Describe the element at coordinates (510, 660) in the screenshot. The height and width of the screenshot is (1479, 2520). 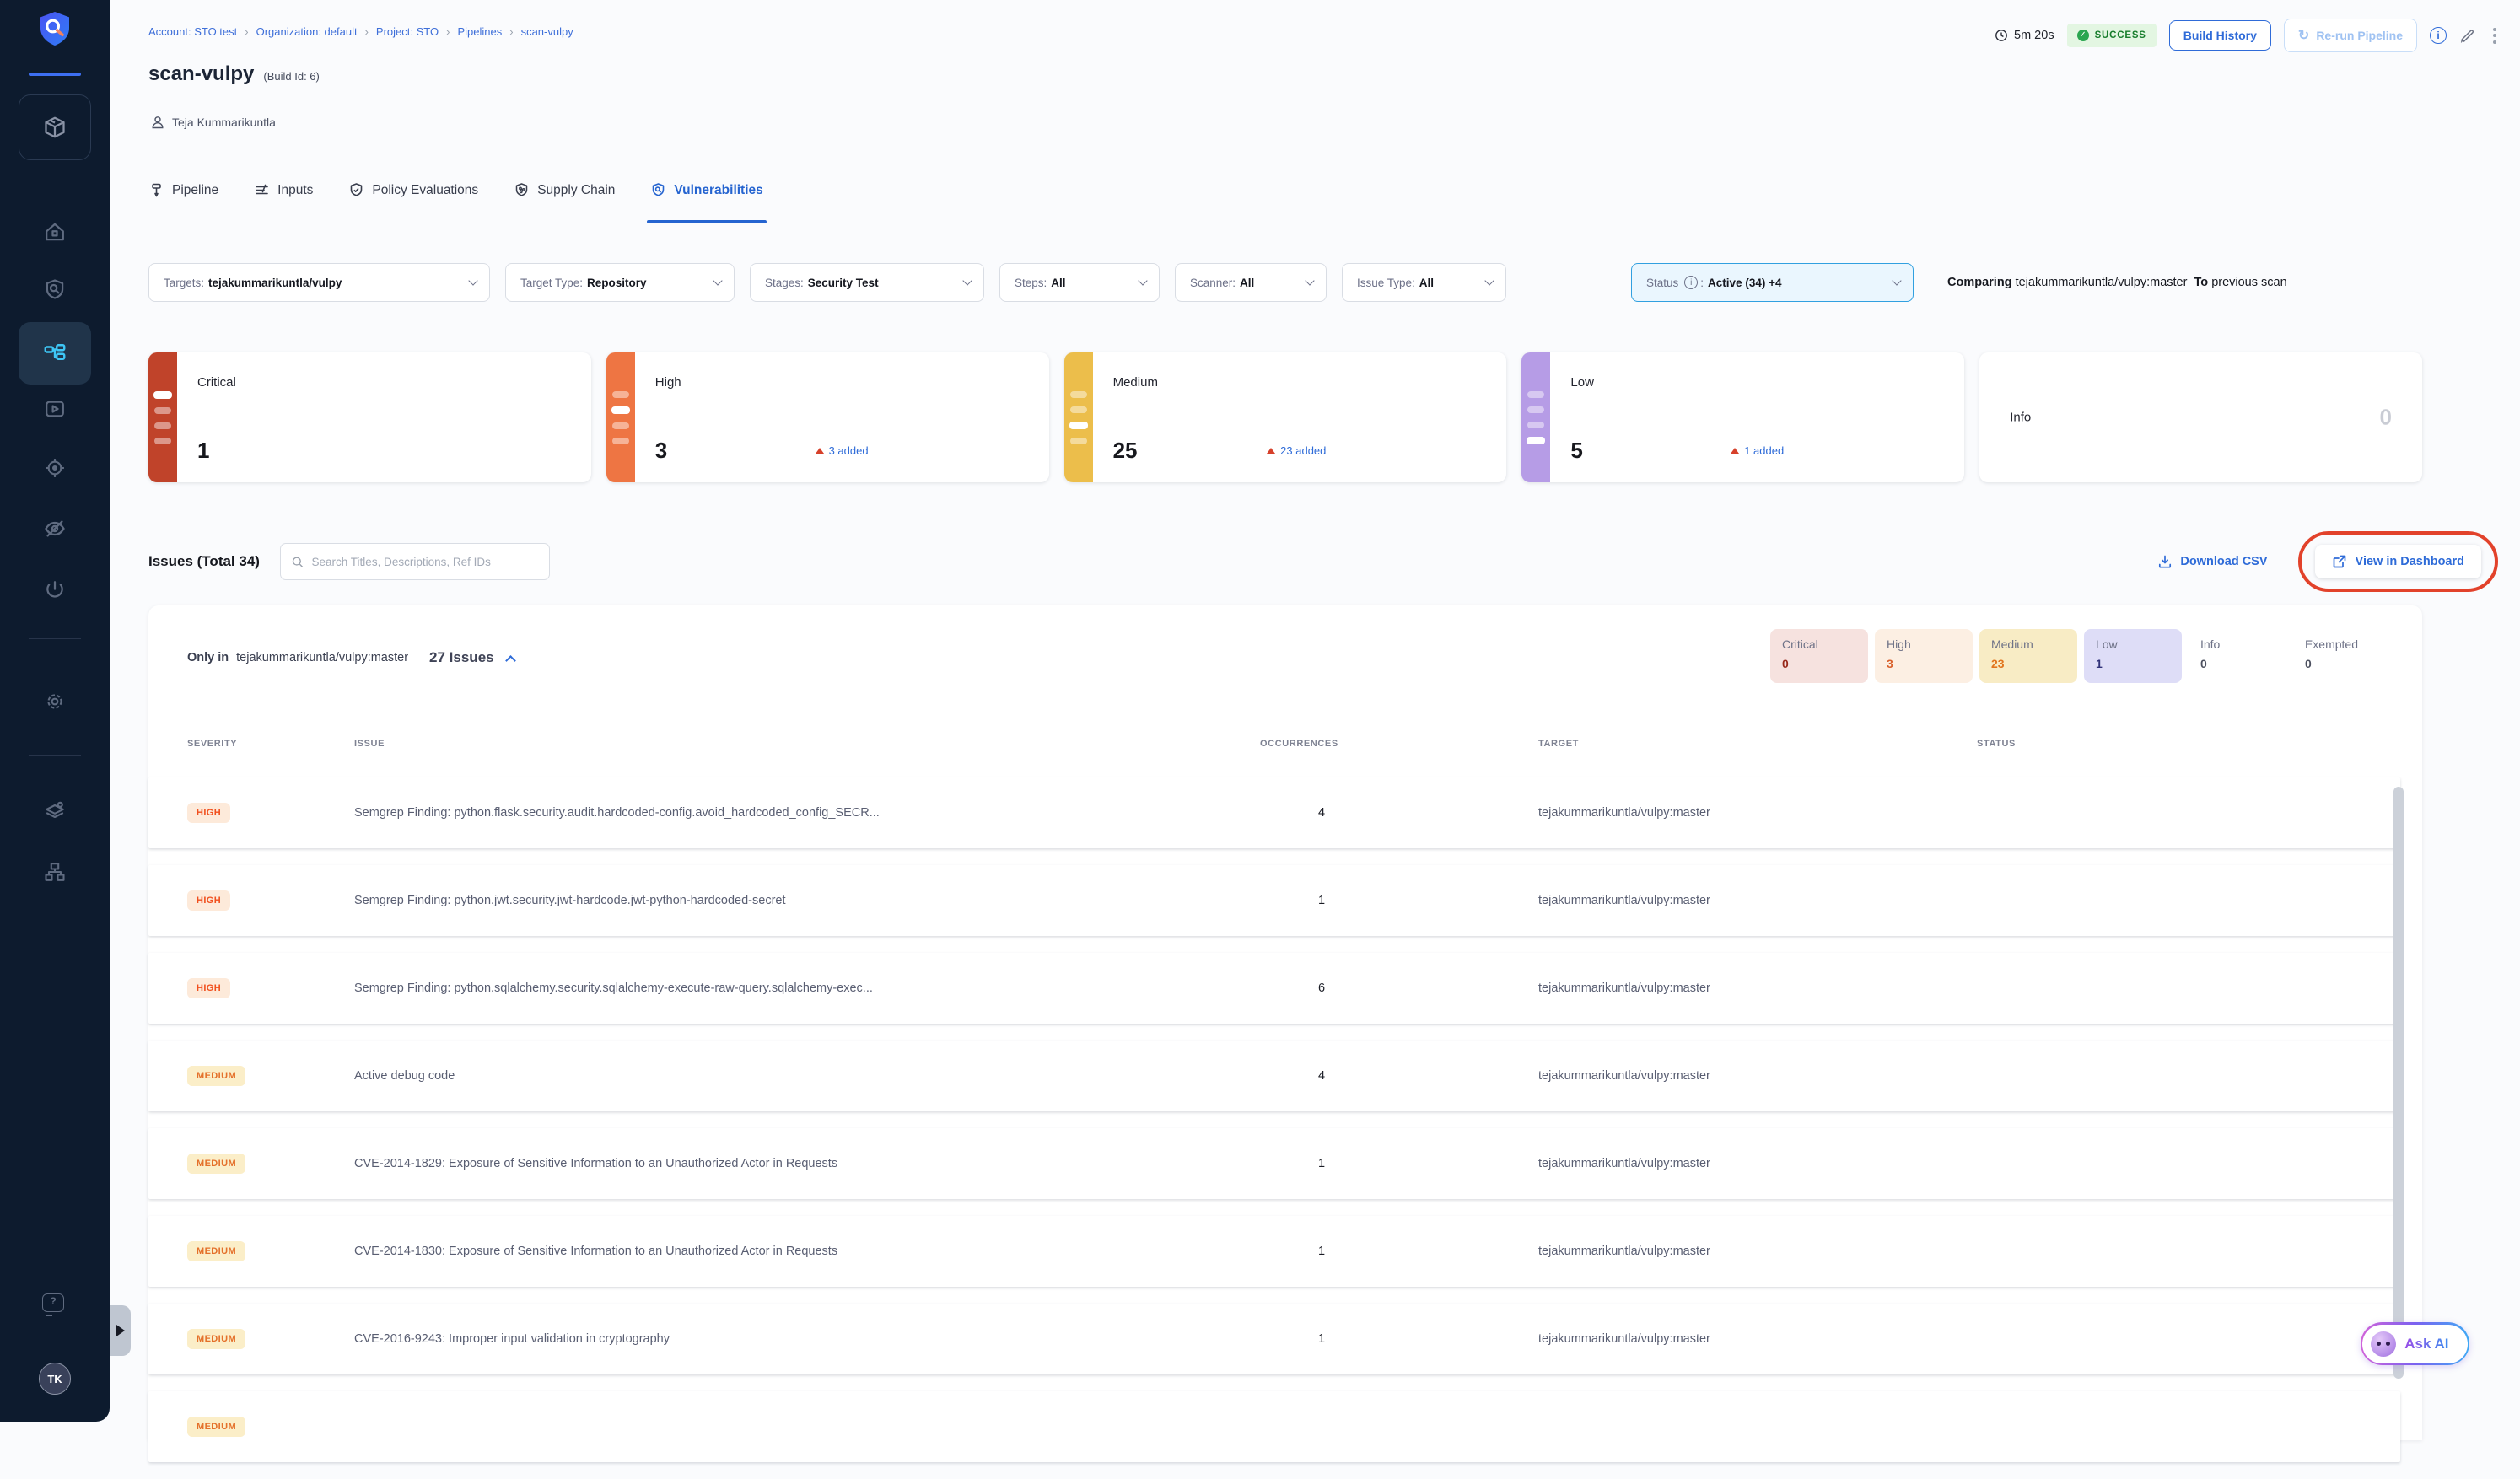
I see `chevron-up-icon` at that location.